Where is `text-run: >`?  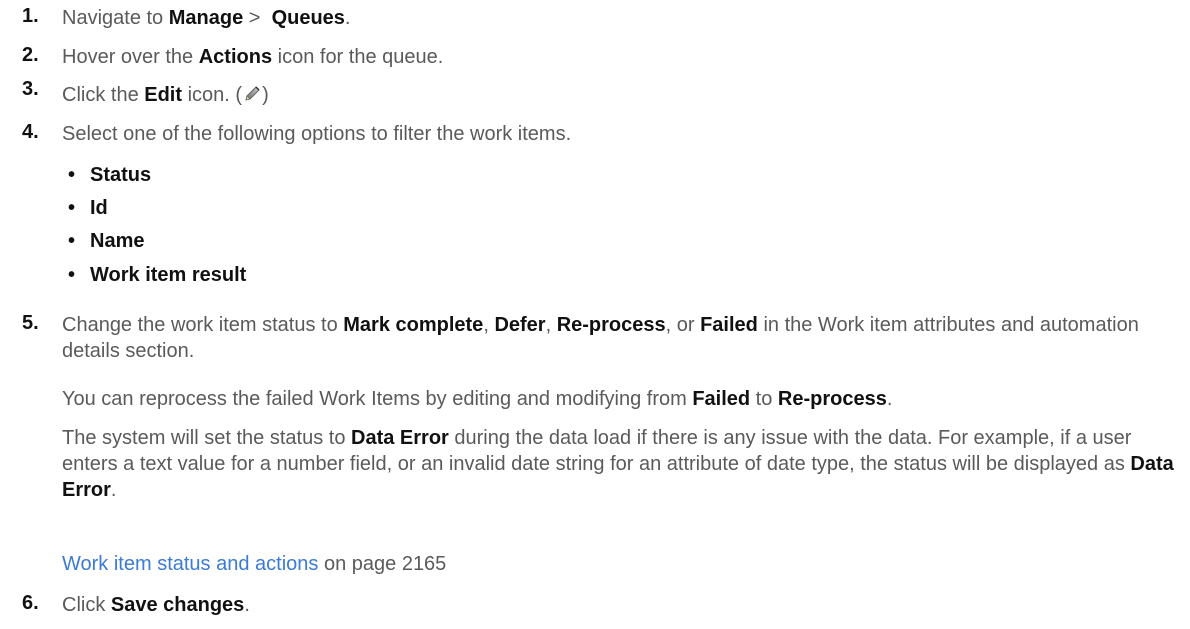
text-run: > is located at coordinates (257, 18).